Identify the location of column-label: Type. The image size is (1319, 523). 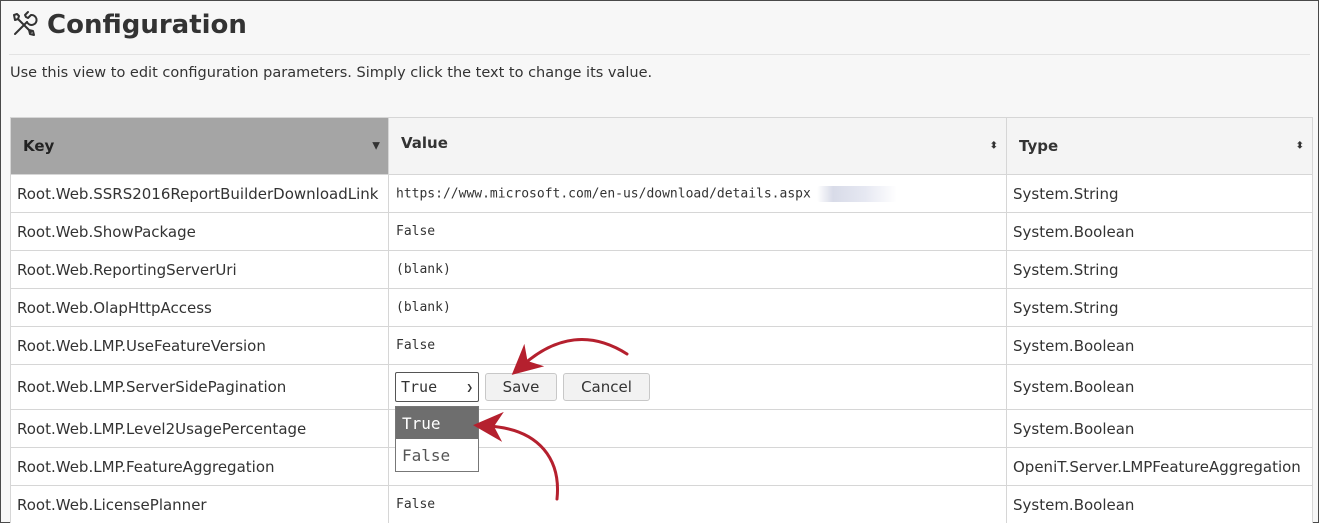
(1039, 146).